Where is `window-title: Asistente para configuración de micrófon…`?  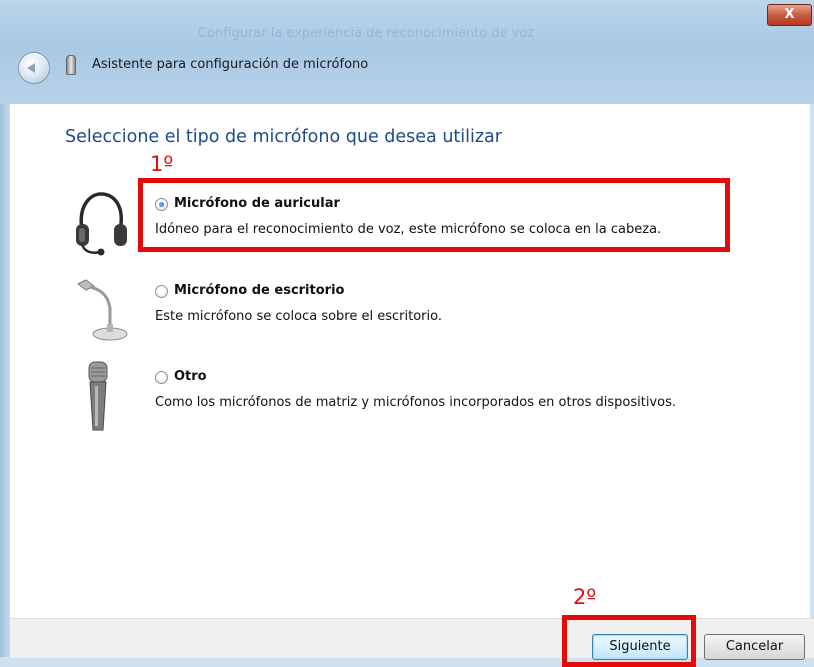 window-title: Asistente para configuración de micrófon… is located at coordinates (230, 64).